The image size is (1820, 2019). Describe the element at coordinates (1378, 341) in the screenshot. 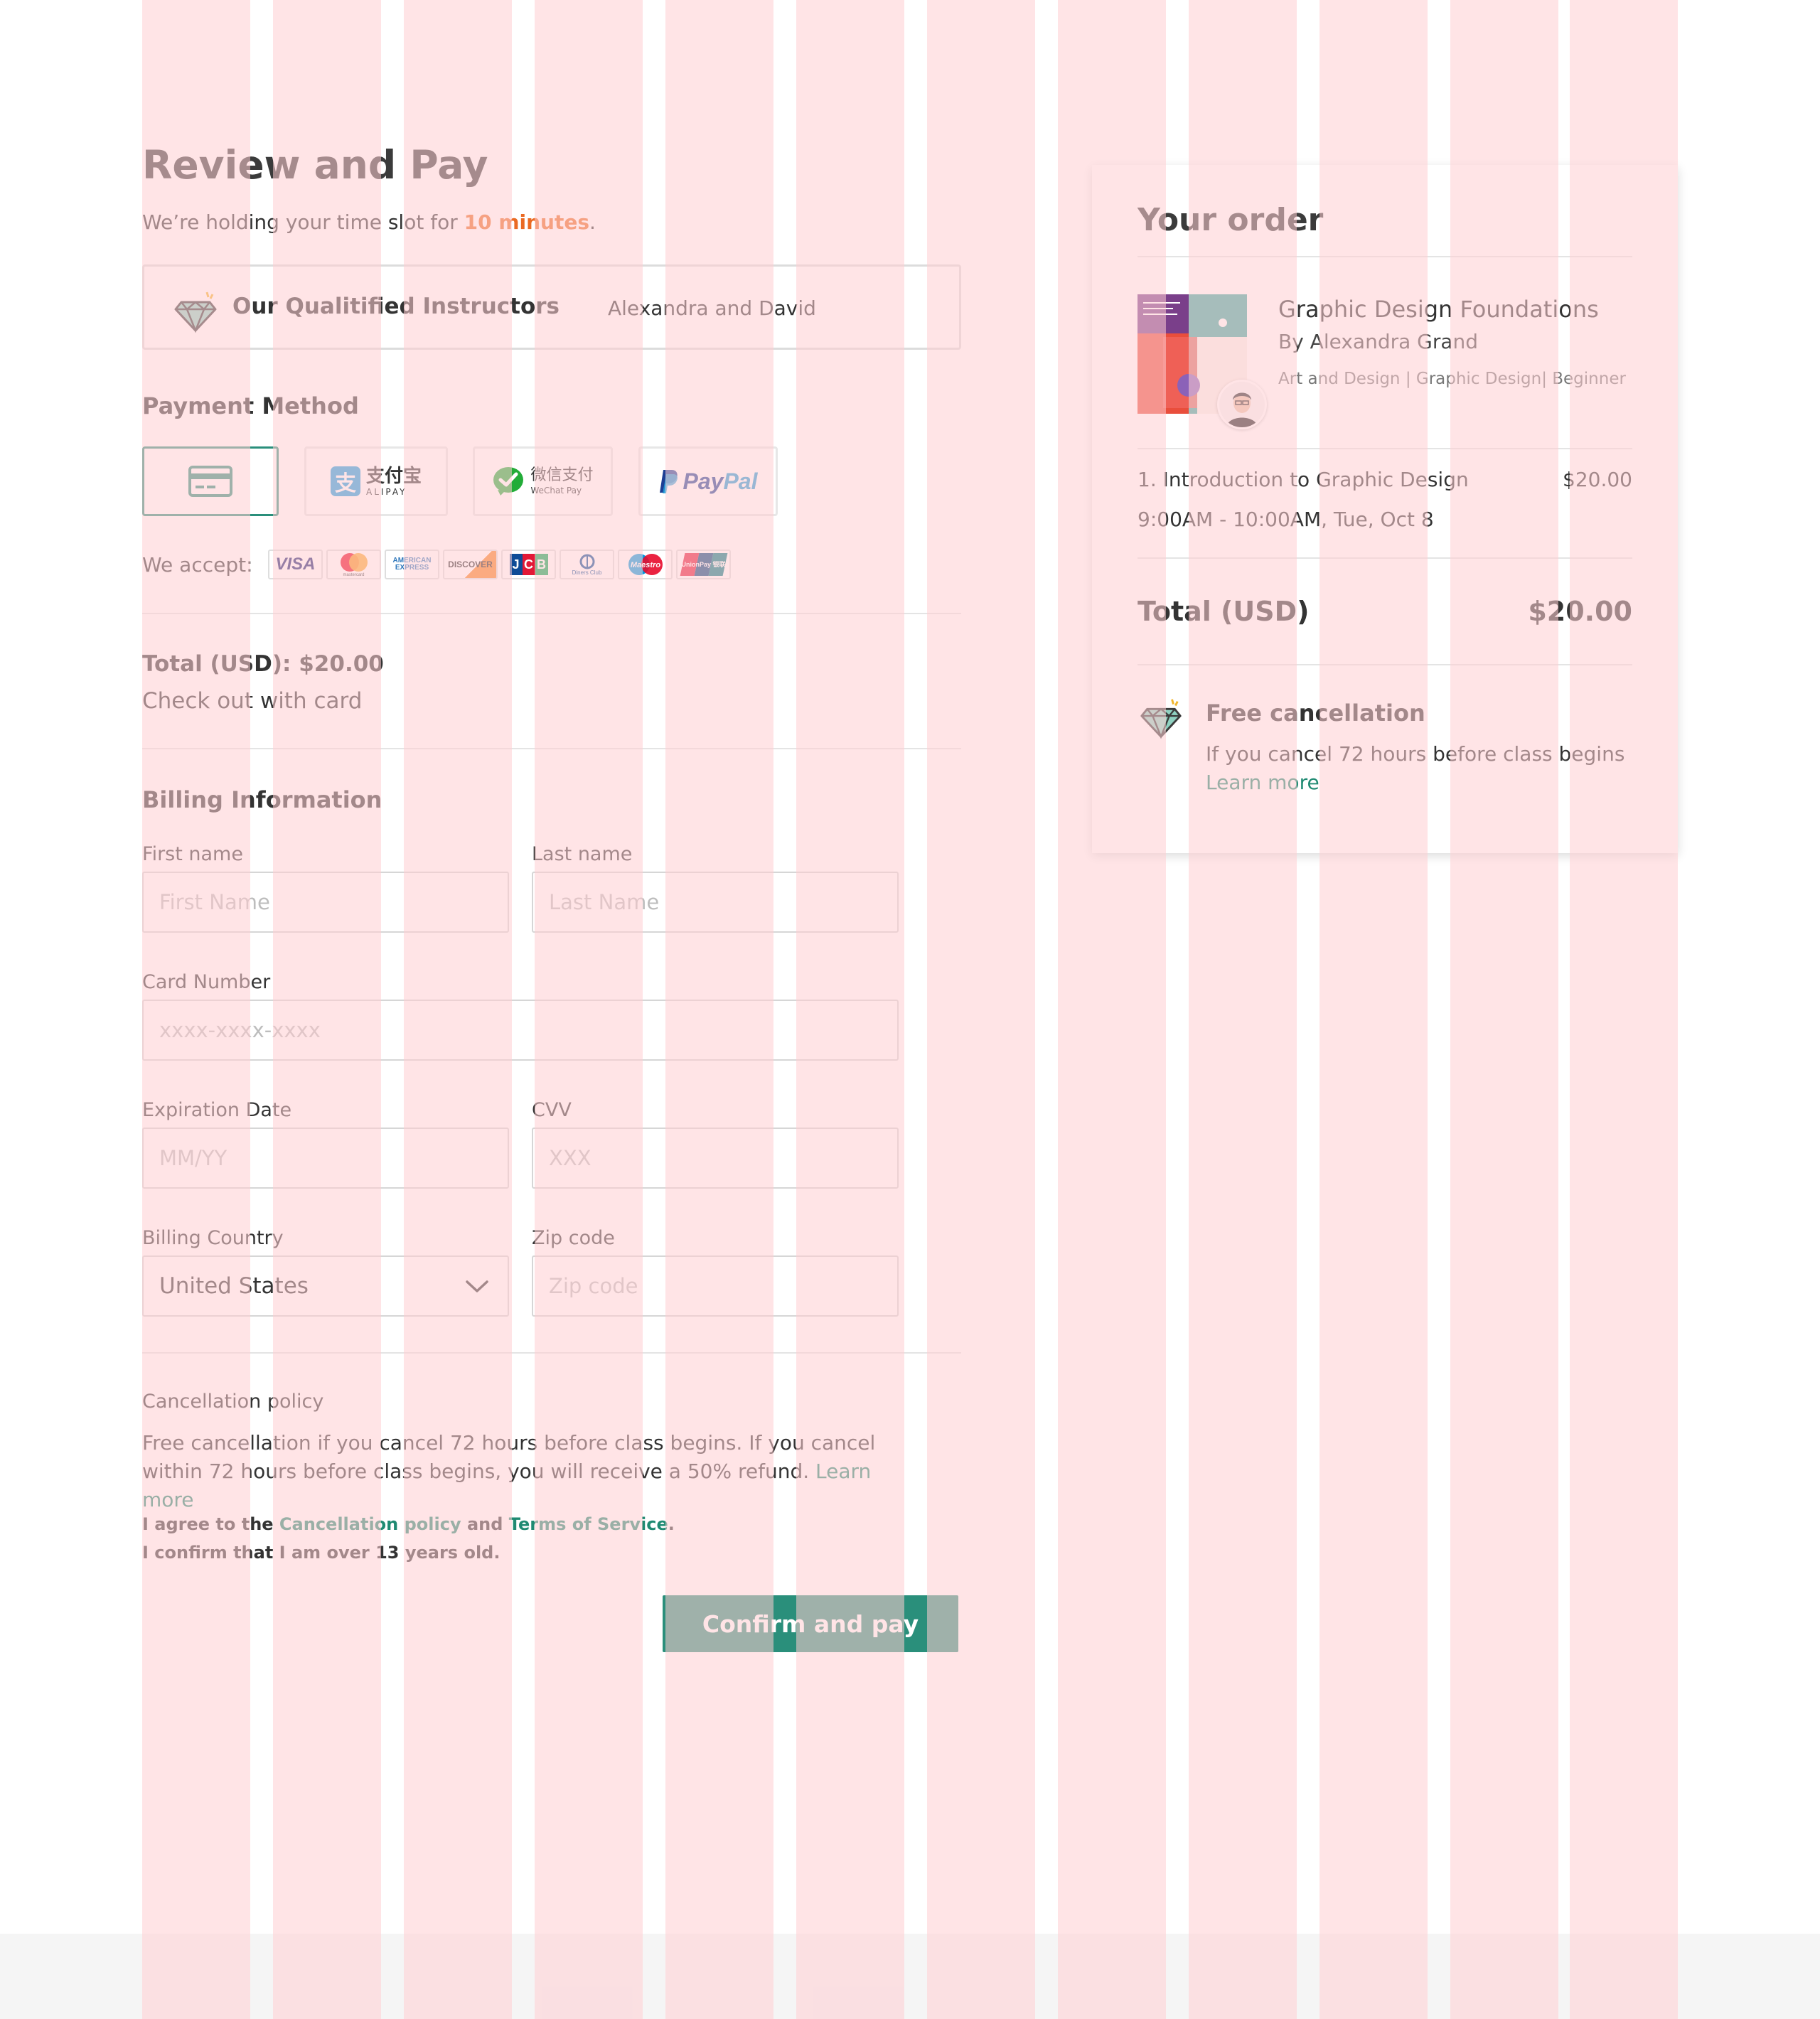

I see `course-author: By Alexandra Grand` at that location.